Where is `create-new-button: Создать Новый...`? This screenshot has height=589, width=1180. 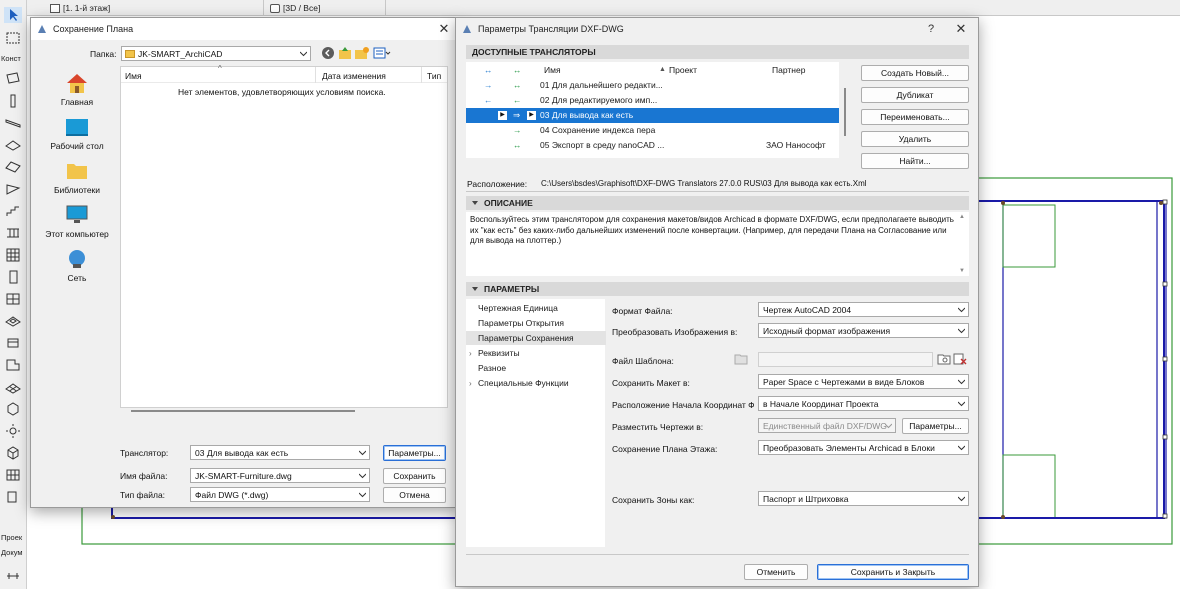
create-new-button: Создать Новый... is located at coordinates (915, 73).